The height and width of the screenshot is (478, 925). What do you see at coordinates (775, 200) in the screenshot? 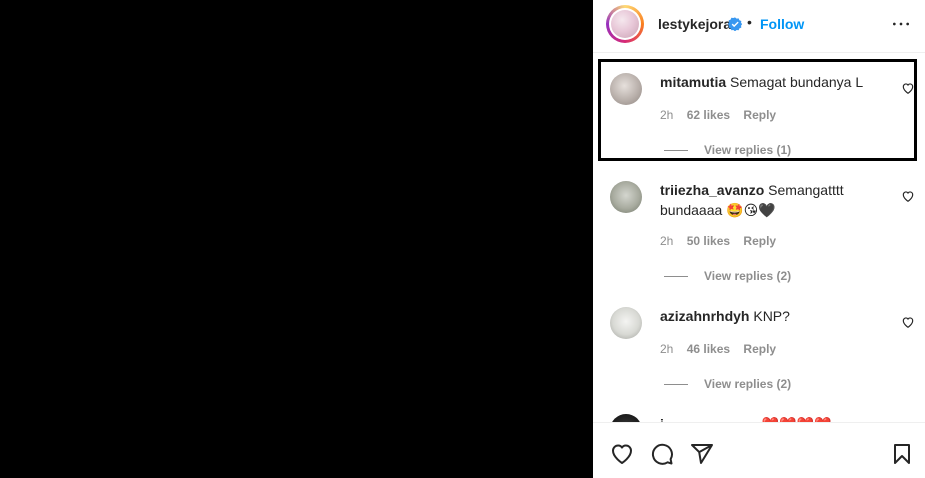
I see `comment-text: triiezha_avanzo Semangatttt bundaaaa 🤩😘🖤` at bounding box center [775, 200].